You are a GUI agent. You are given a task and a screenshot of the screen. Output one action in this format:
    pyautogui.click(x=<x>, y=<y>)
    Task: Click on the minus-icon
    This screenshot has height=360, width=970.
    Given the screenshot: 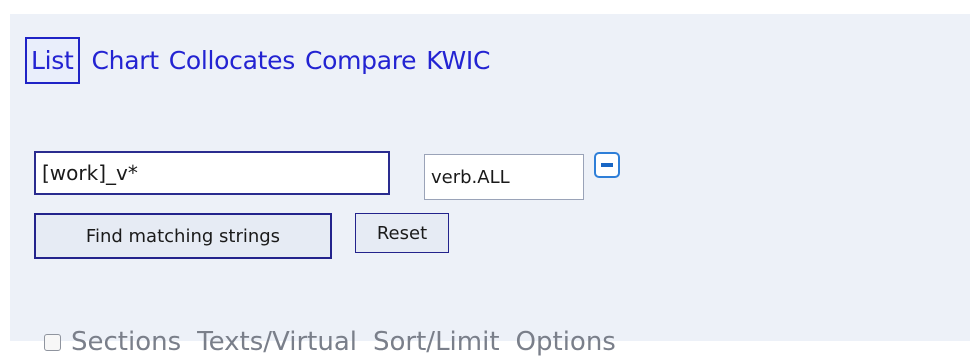 What is the action you would take?
    pyautogui.click(x=607, y=165)
    